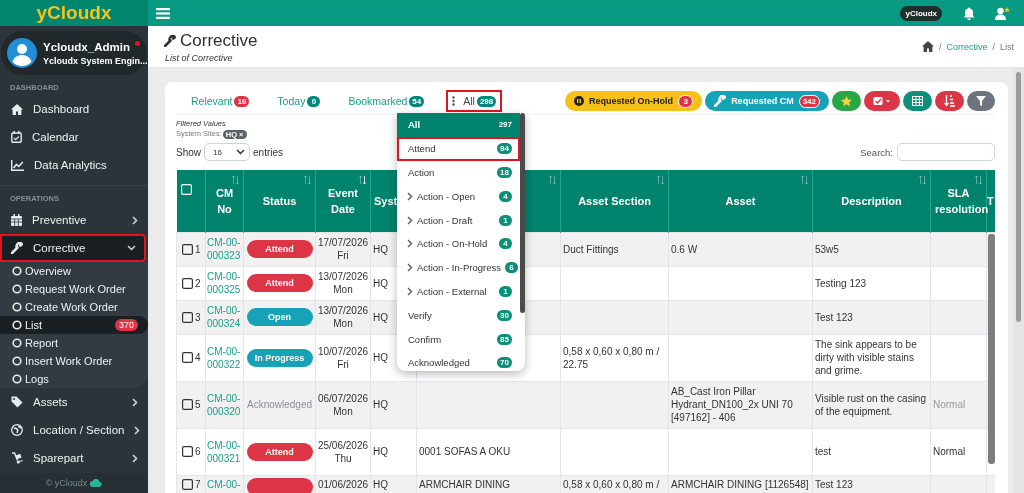 This screenshot has height=493, width=1024. What do you see at coordinates (488, 451) in the screenshot?
I see `table-cell: 0001 SOFAS A OKU` at bounding box center [488, 451].